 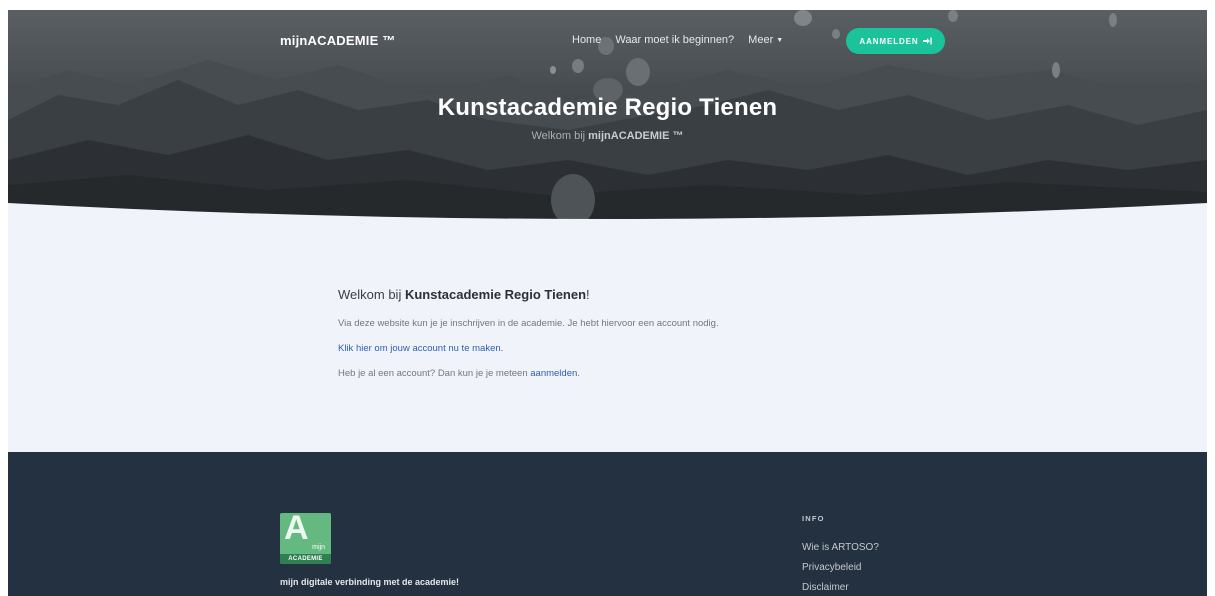 What do you see at coordinates (780, 40) in the screenshot?
I see `caret-down-icon: ▼` at bounding box center [780, 40].